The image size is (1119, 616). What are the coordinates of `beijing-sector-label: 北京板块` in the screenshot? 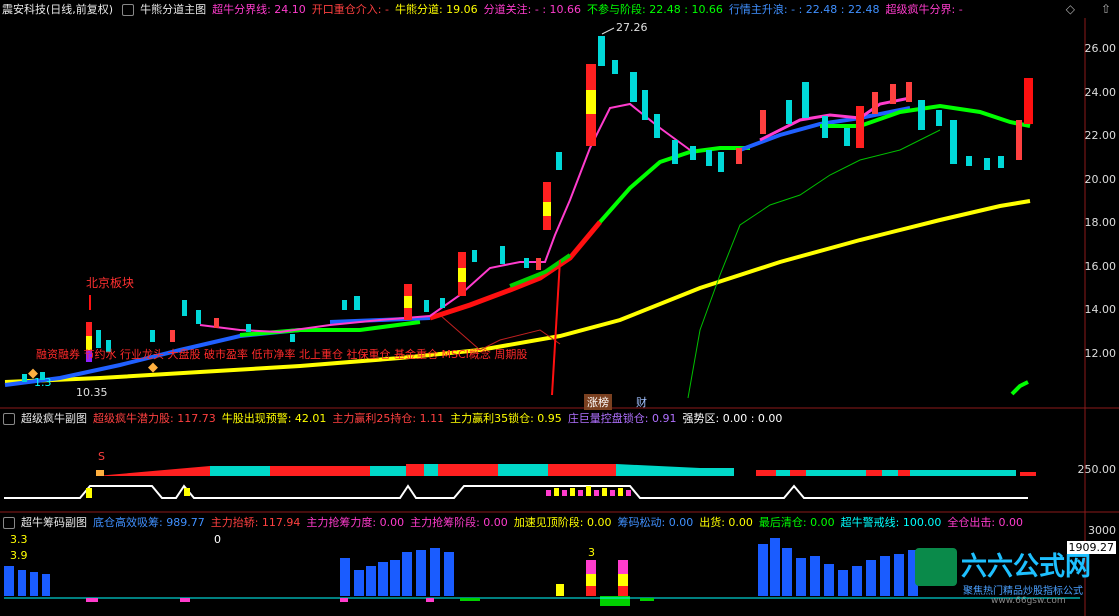 It's located at (110, 283).